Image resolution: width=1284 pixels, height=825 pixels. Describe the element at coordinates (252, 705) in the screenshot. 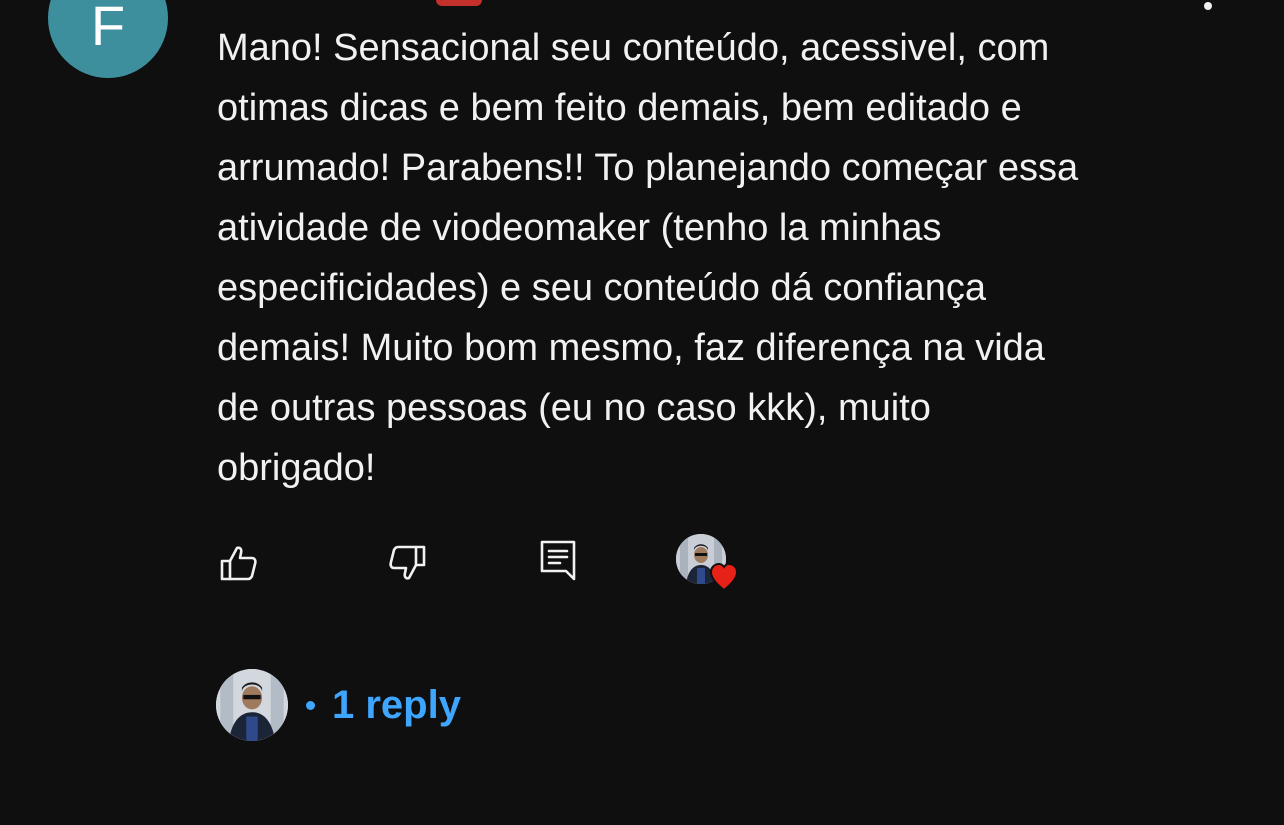

I see `reply-author-avatar` at that location.